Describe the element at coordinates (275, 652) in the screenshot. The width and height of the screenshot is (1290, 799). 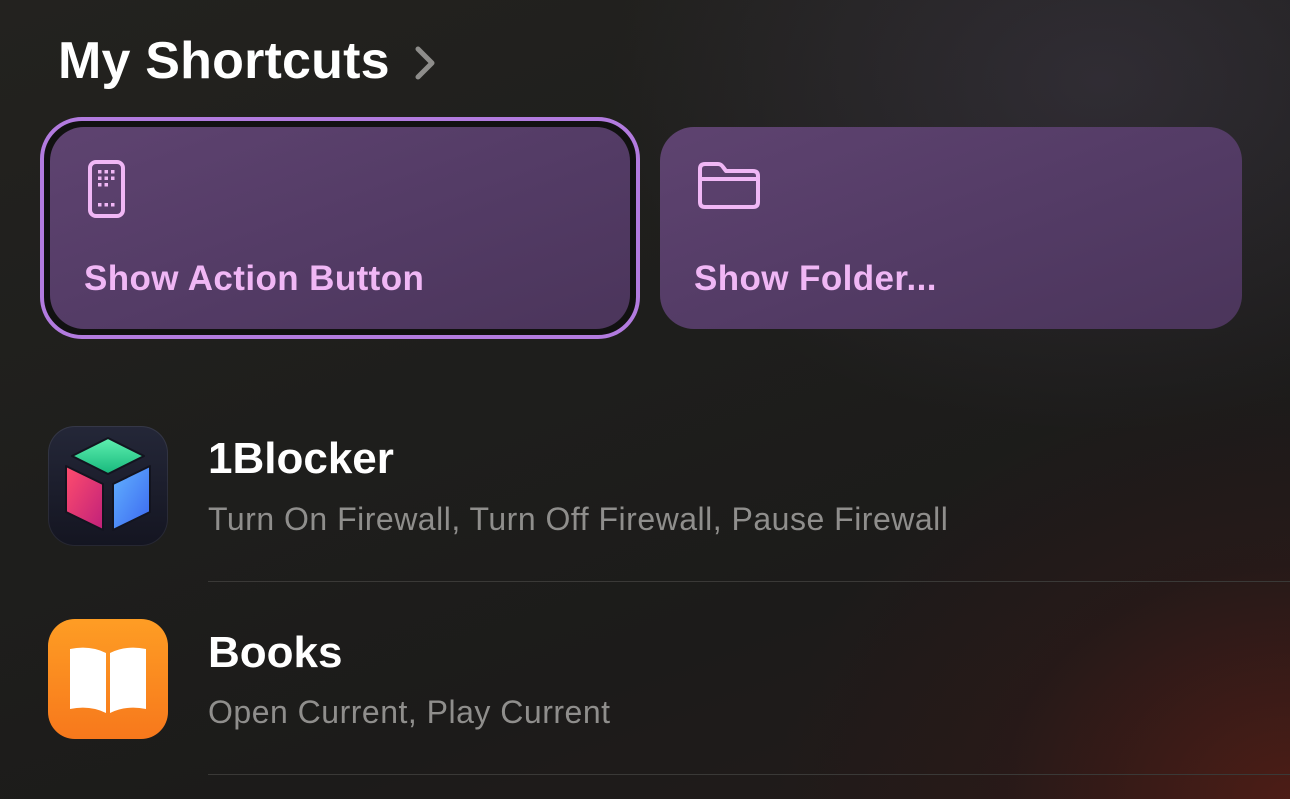
I see `app-name: Books` at that location.